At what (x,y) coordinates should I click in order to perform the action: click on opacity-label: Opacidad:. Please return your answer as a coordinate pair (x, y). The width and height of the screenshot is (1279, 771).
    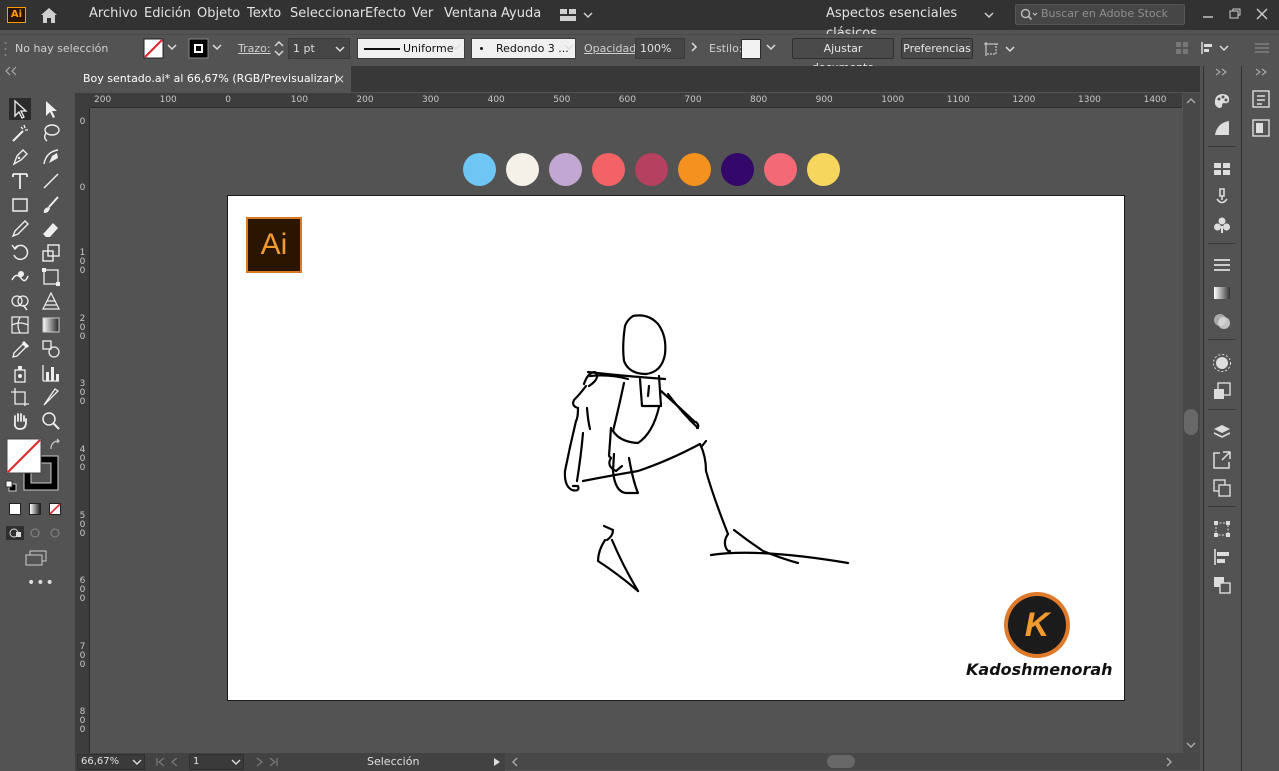
    Looking at the image, I should click on (612, 48).